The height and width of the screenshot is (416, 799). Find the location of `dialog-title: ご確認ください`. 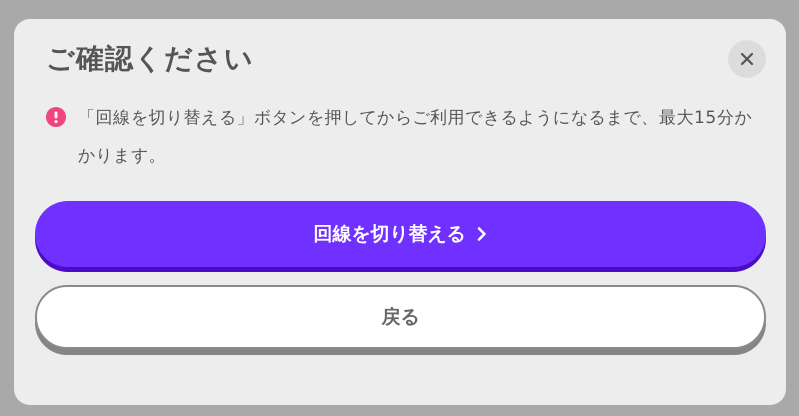

dialog-title: ご確認ください is located at coordinates (150, 59).